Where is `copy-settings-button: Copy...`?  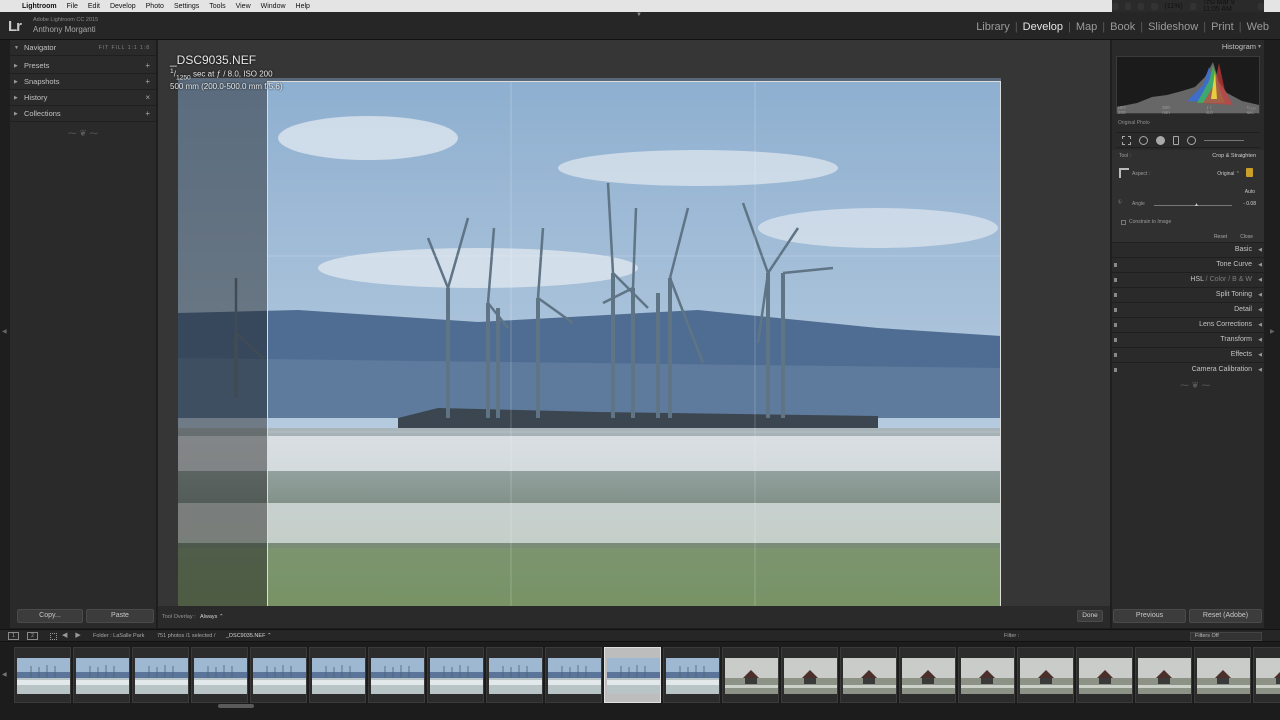
copy-settings-button: Copy... is located at coordinates (50, 616).